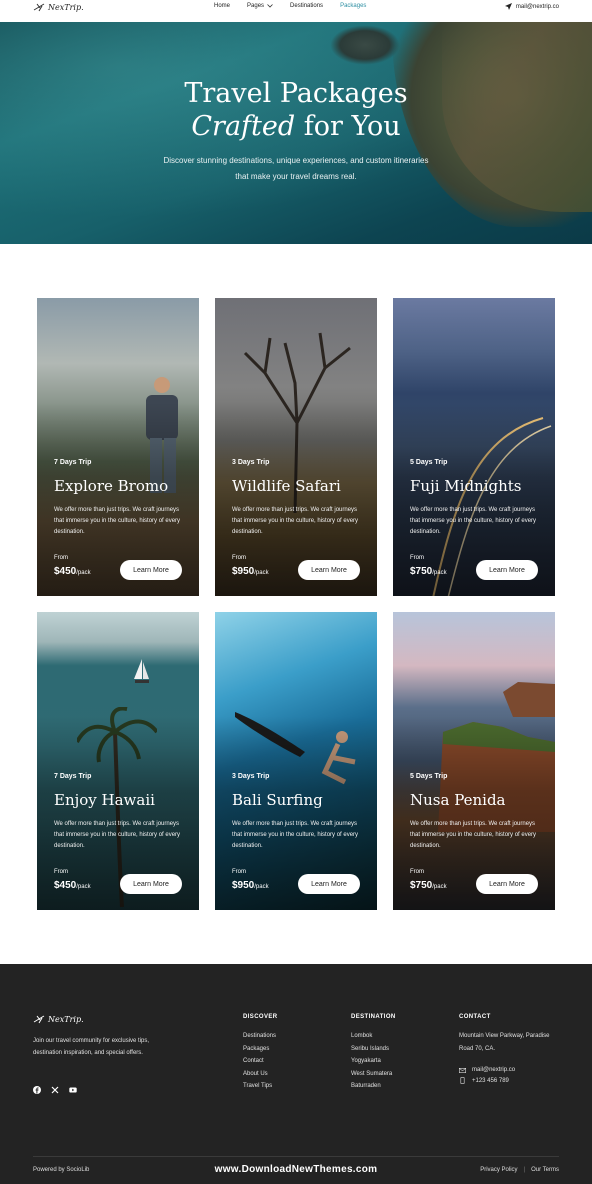 The image size is (592, 1184). Describe the element at coordinates (296, 1156) in the screenshot. I see `footer-divider` at that location.